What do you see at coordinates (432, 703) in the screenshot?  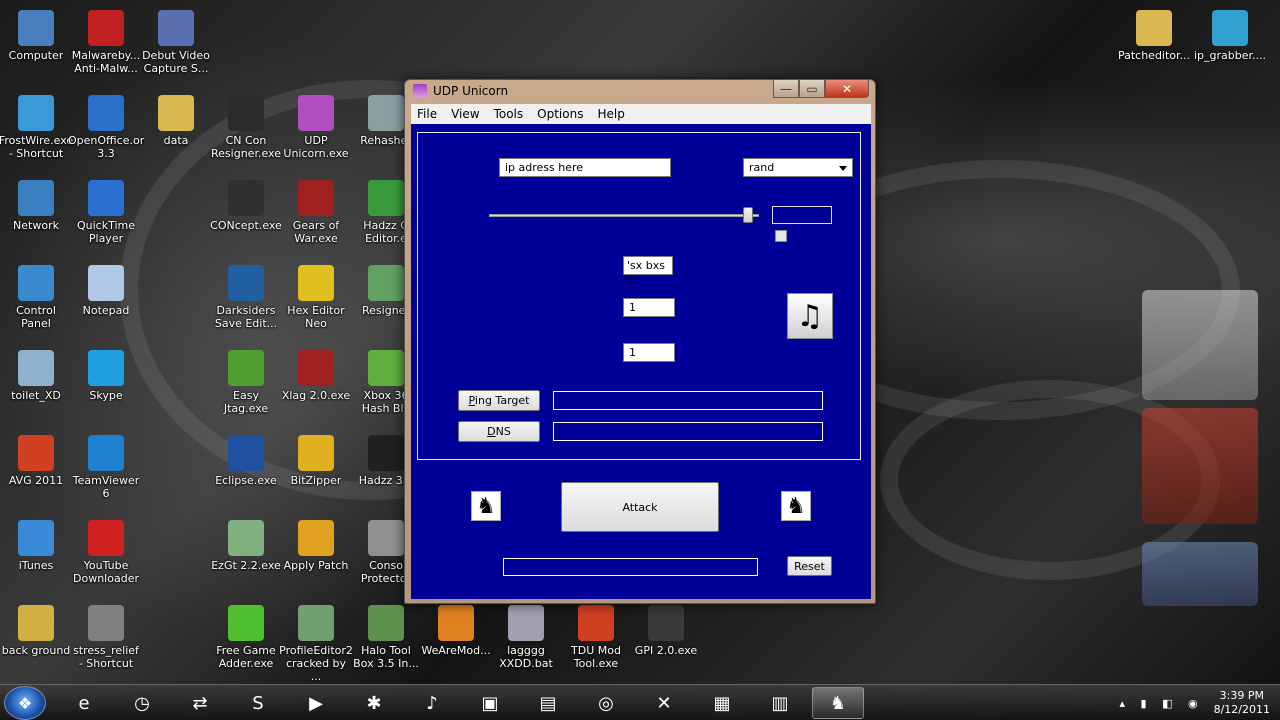 I see `itunes-icon: ♪` at bounding box center [432, 703].